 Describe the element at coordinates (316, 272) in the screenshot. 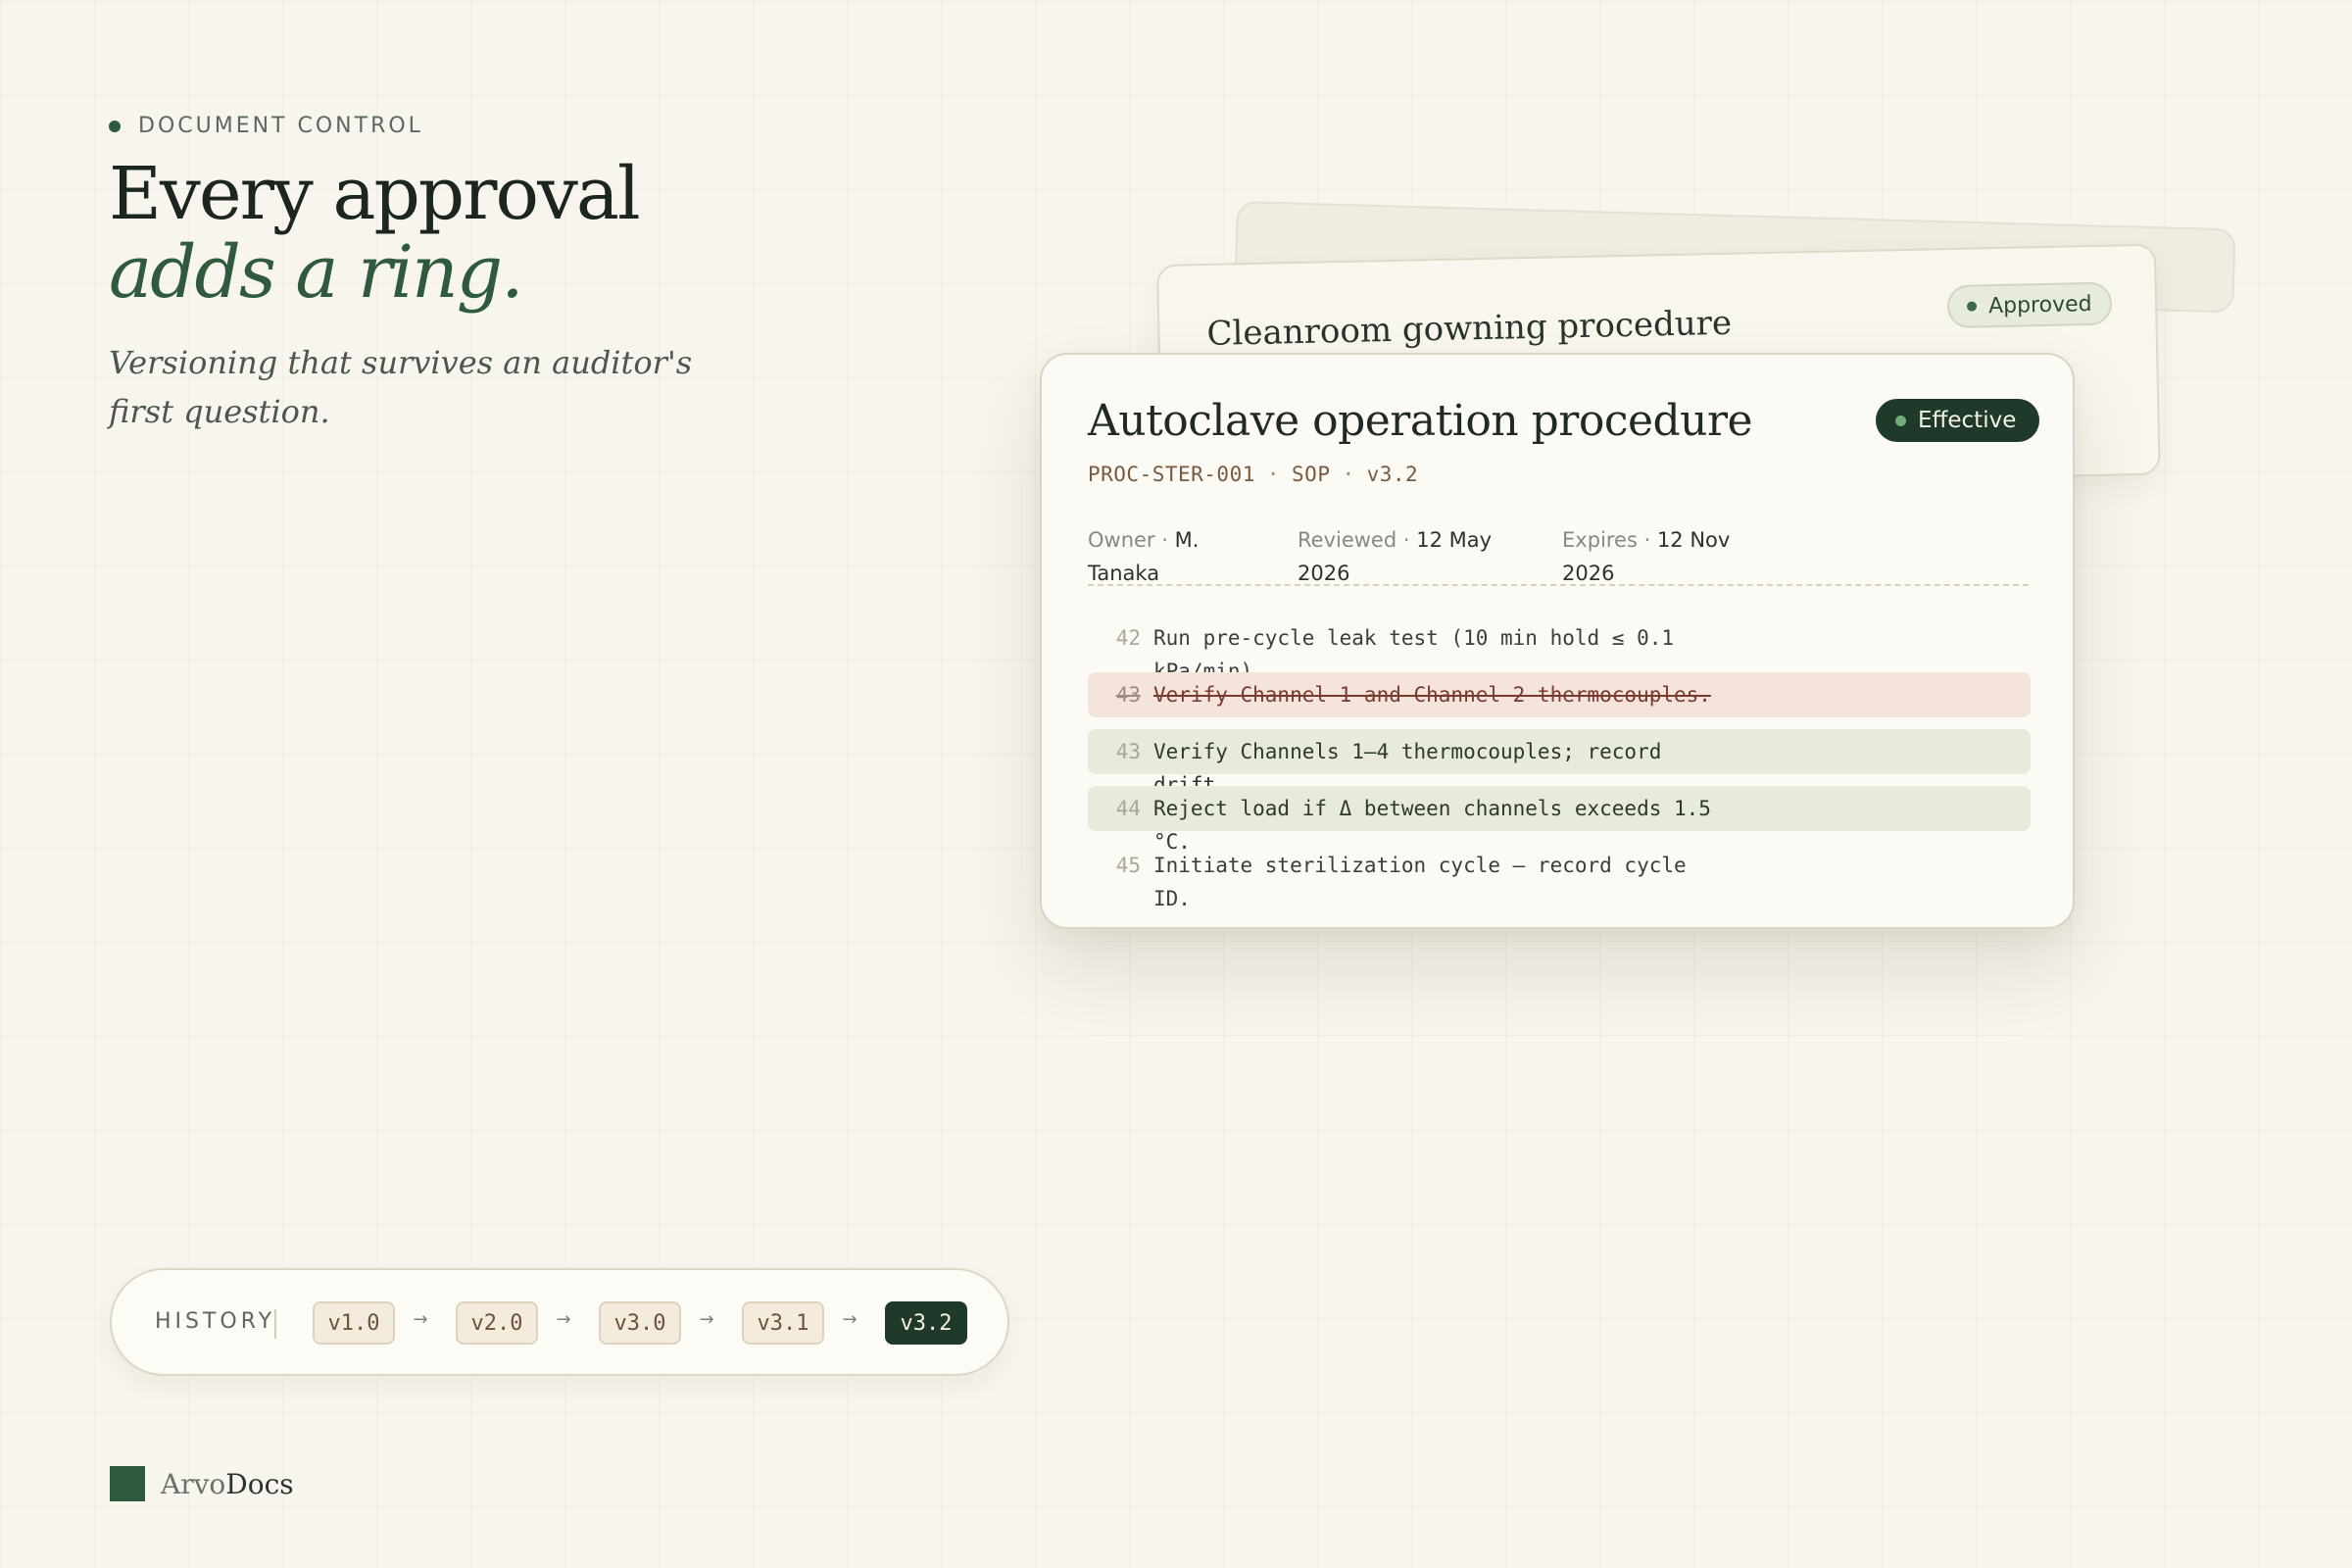

I see `headline-line-2: adds a ring.` at that location.